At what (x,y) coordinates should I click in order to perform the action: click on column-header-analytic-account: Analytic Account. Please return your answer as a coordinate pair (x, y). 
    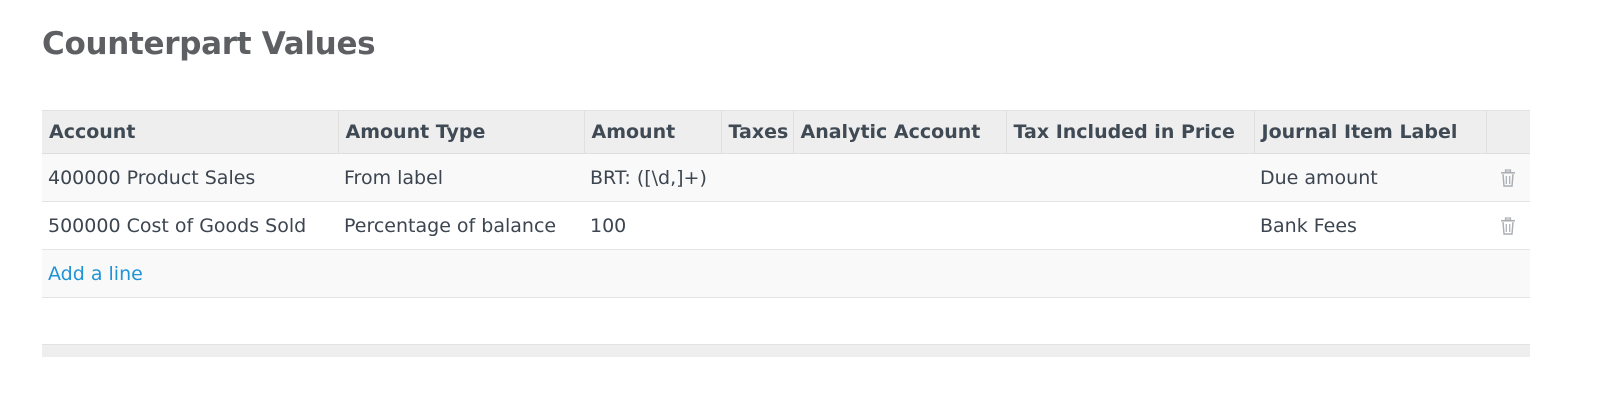
    Looking at the image, I should click on (900, 132).